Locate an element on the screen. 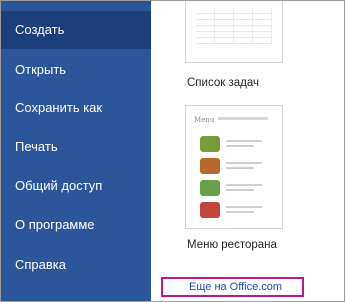  todo-table-preview is located at coordinates (234, 27).